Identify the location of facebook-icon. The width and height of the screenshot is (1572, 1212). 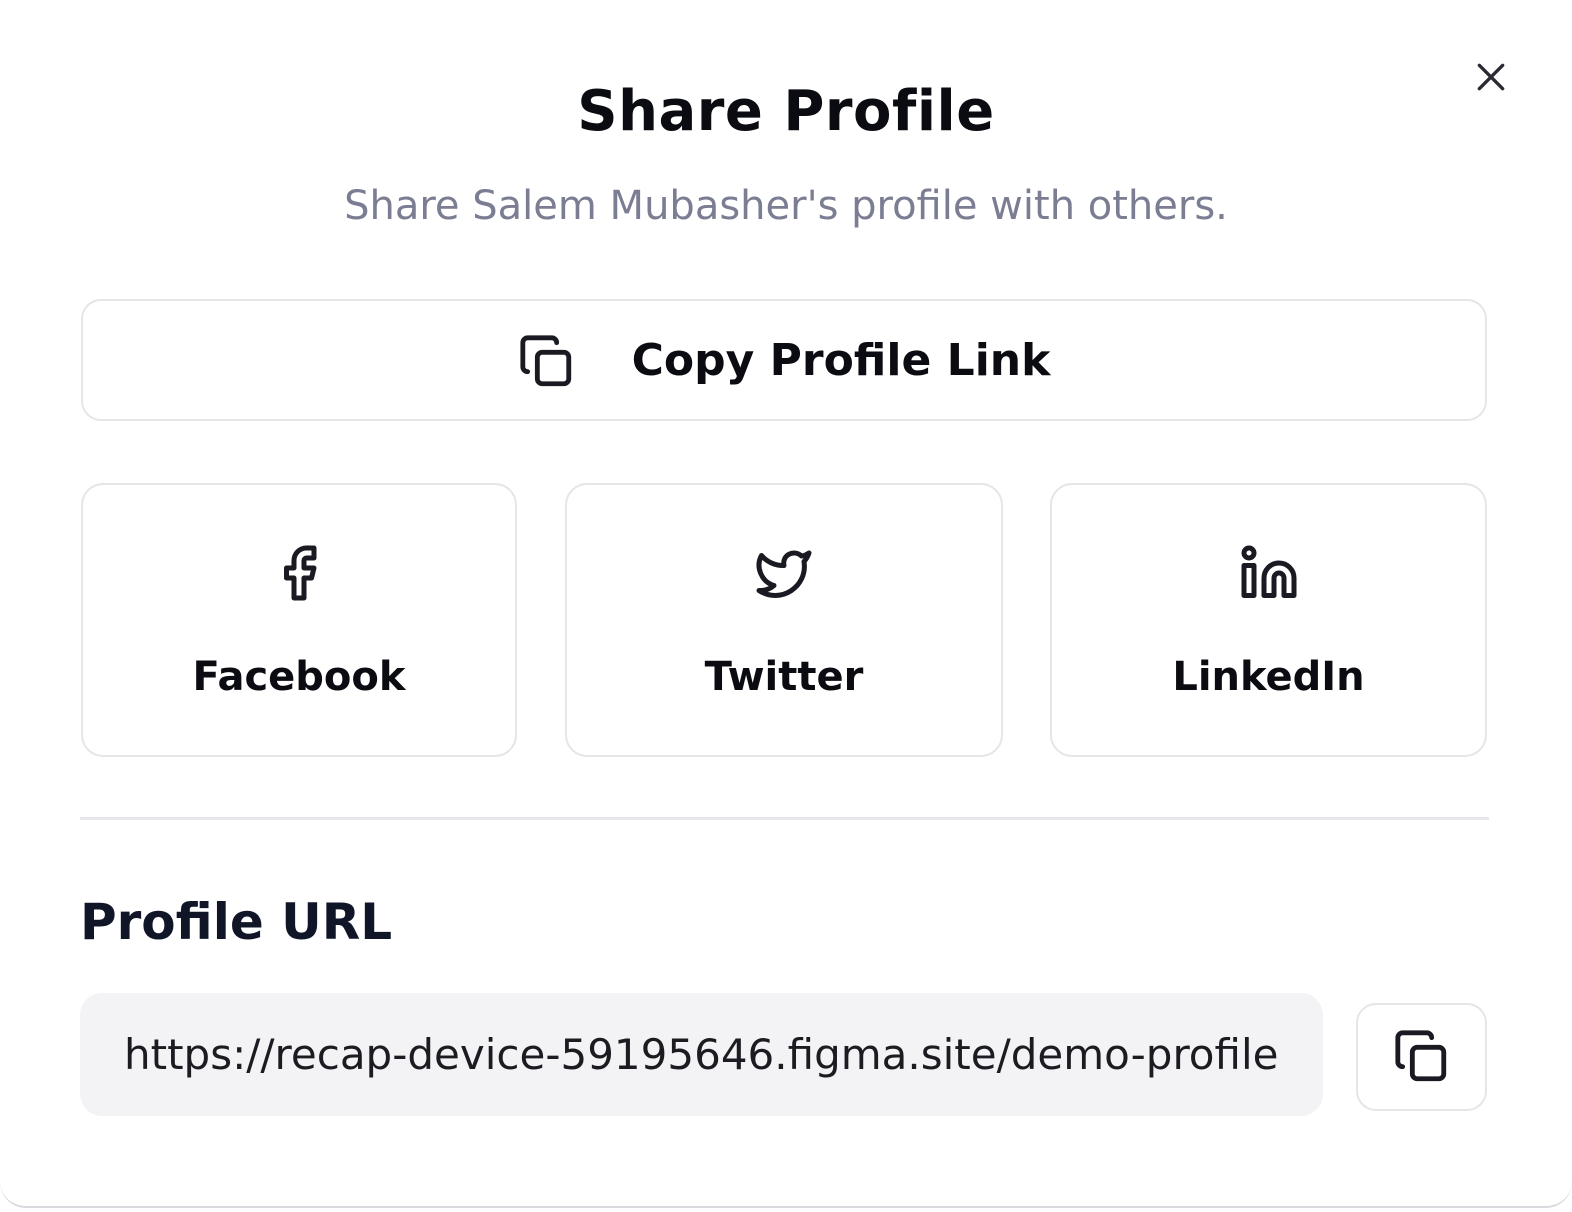
(300, 573).